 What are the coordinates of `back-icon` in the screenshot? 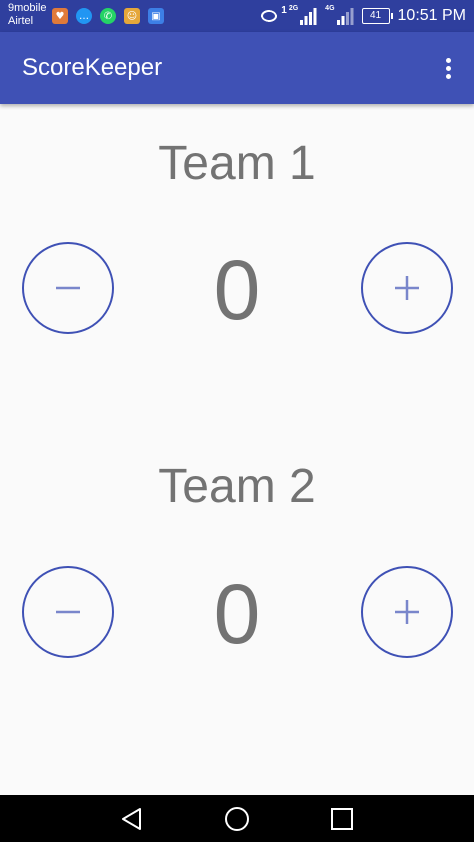 It's located at (132, 819).